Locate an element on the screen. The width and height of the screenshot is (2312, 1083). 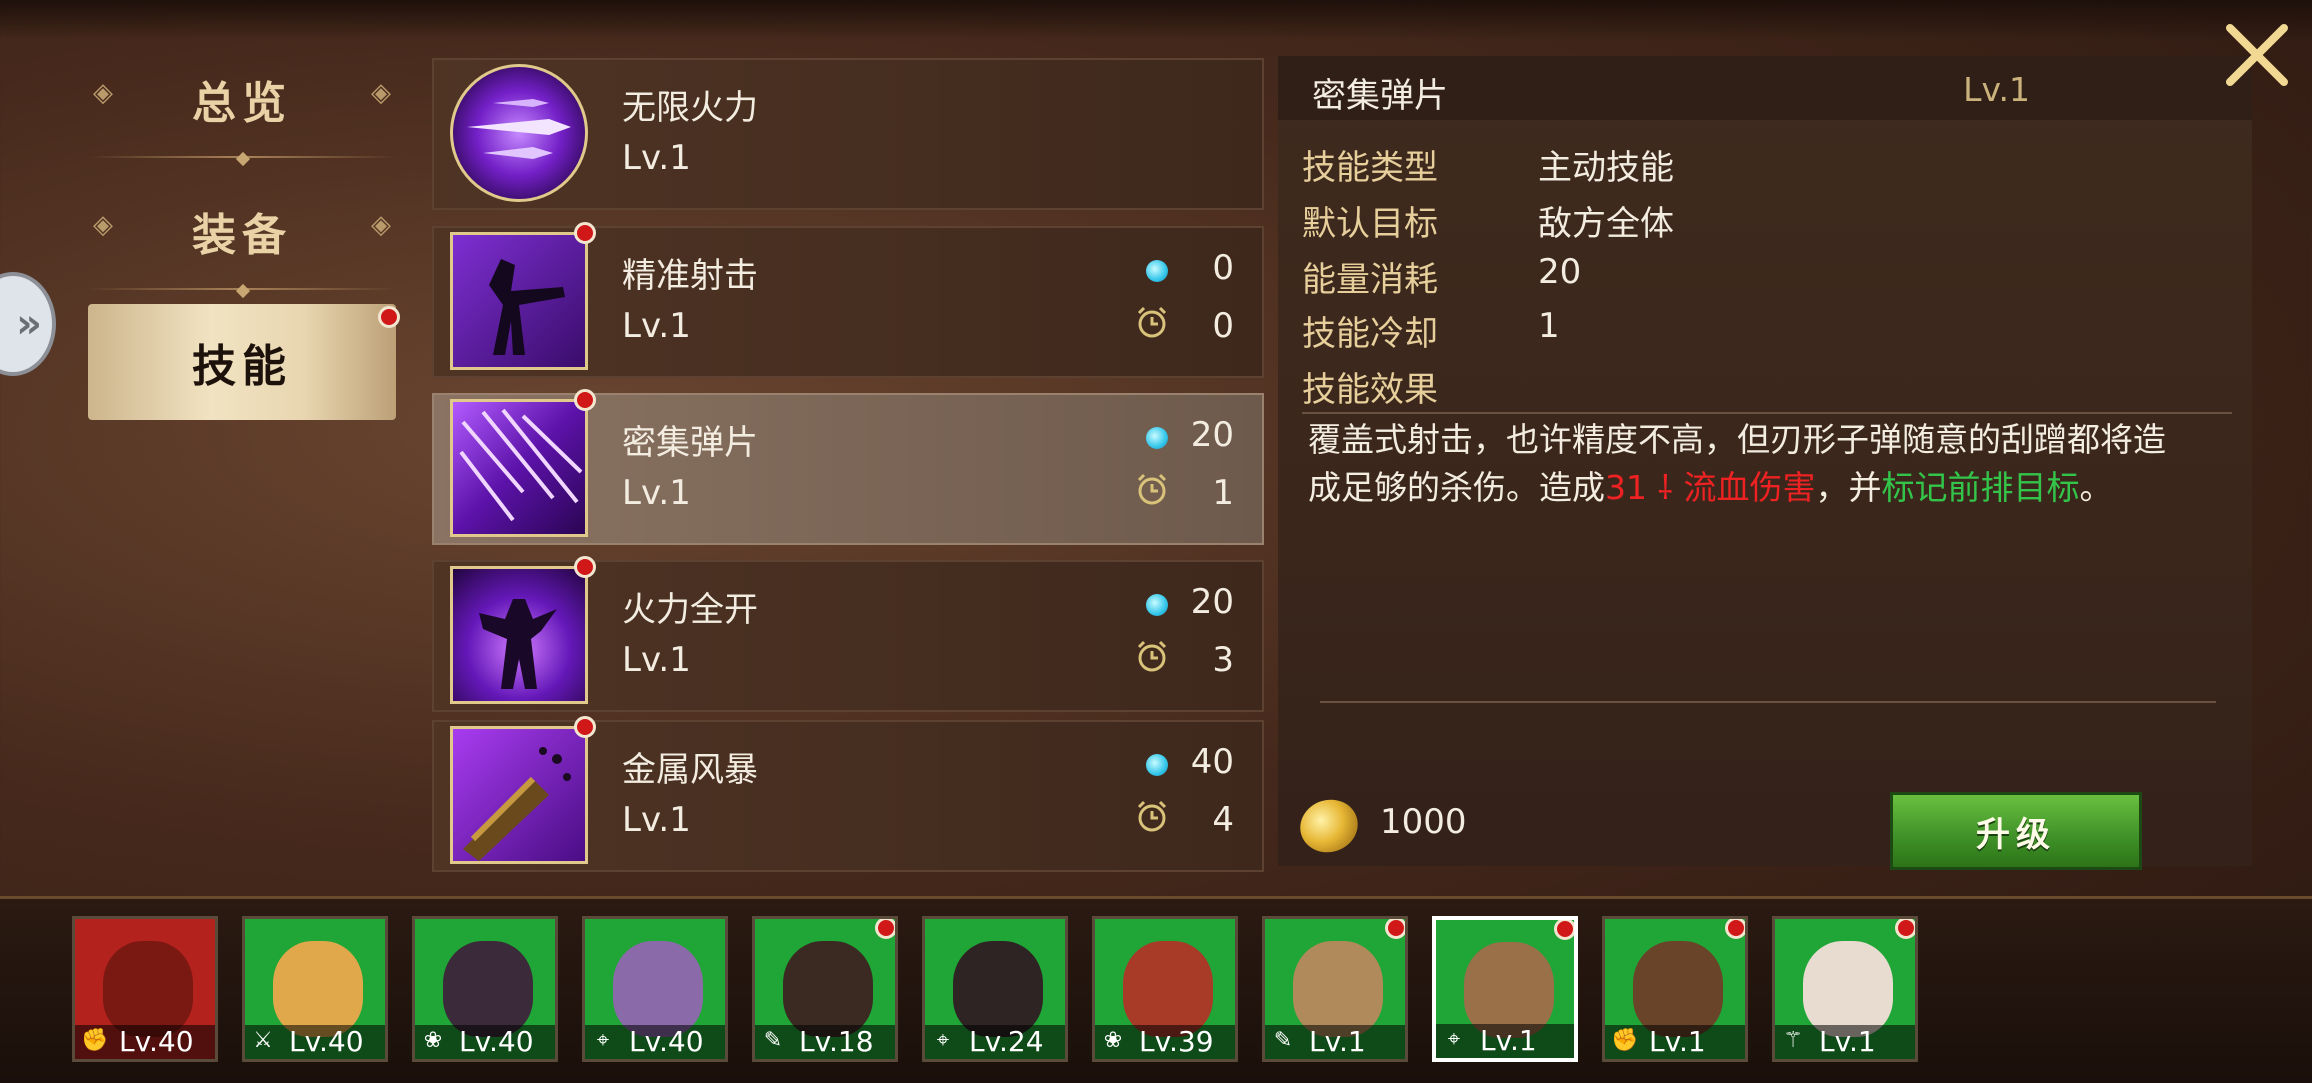
skill-name: 精准射击 is located at coordinates (690, 276).